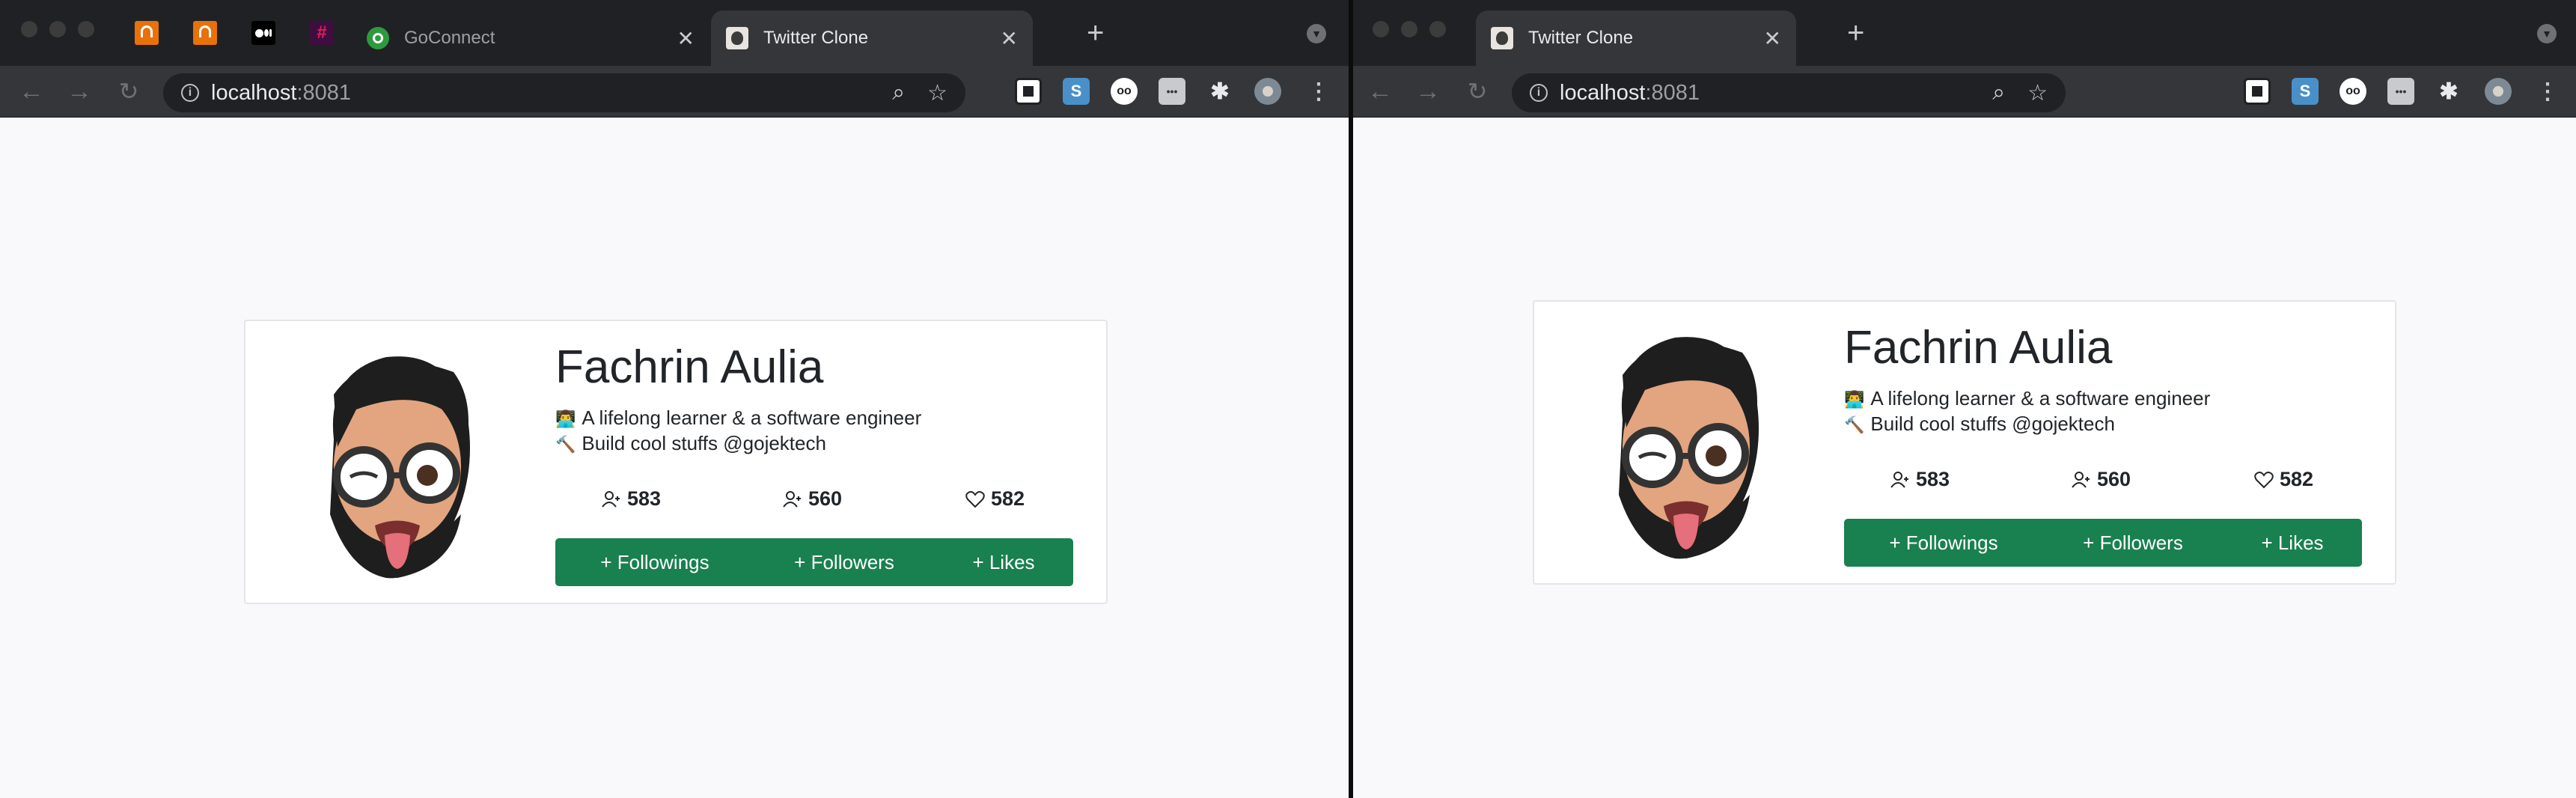  I want to click on action-bar: + Followings + Followers + Likes, so click(2103, 543).